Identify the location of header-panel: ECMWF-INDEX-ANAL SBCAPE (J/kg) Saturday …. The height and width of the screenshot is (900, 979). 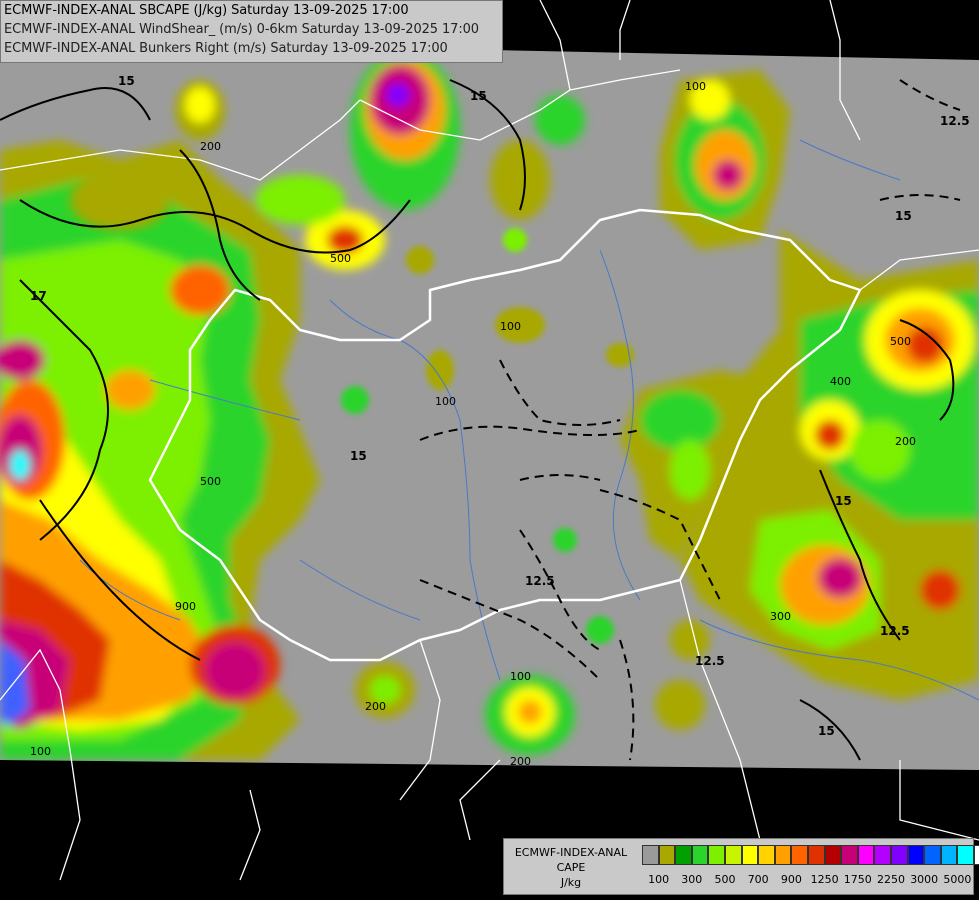
(251, 31).